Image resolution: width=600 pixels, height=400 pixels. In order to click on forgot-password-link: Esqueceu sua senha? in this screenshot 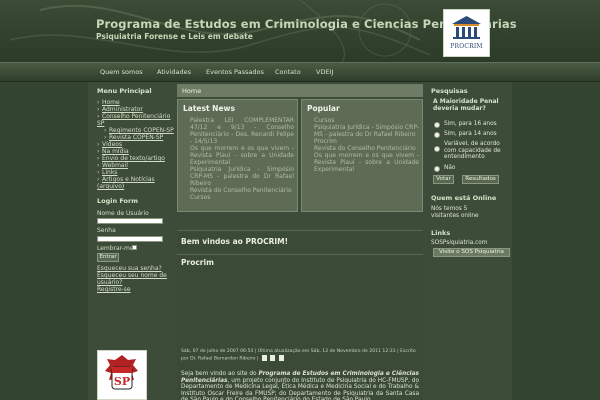, I will do `click(129, 268)`.